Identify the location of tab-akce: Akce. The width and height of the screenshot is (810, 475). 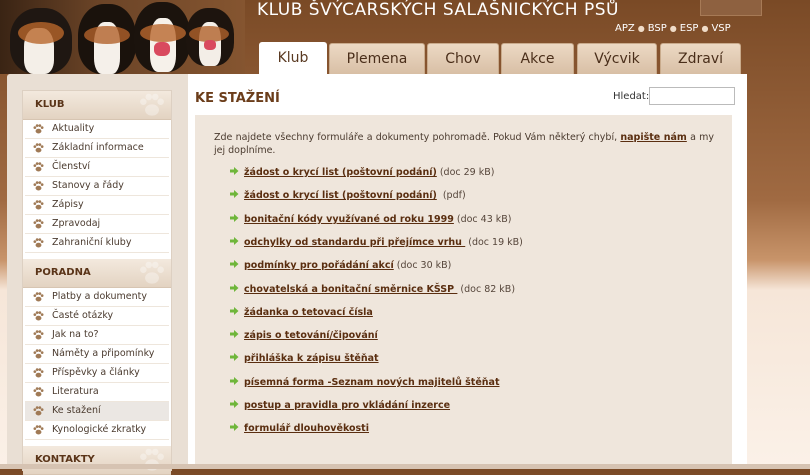
(537, 58).